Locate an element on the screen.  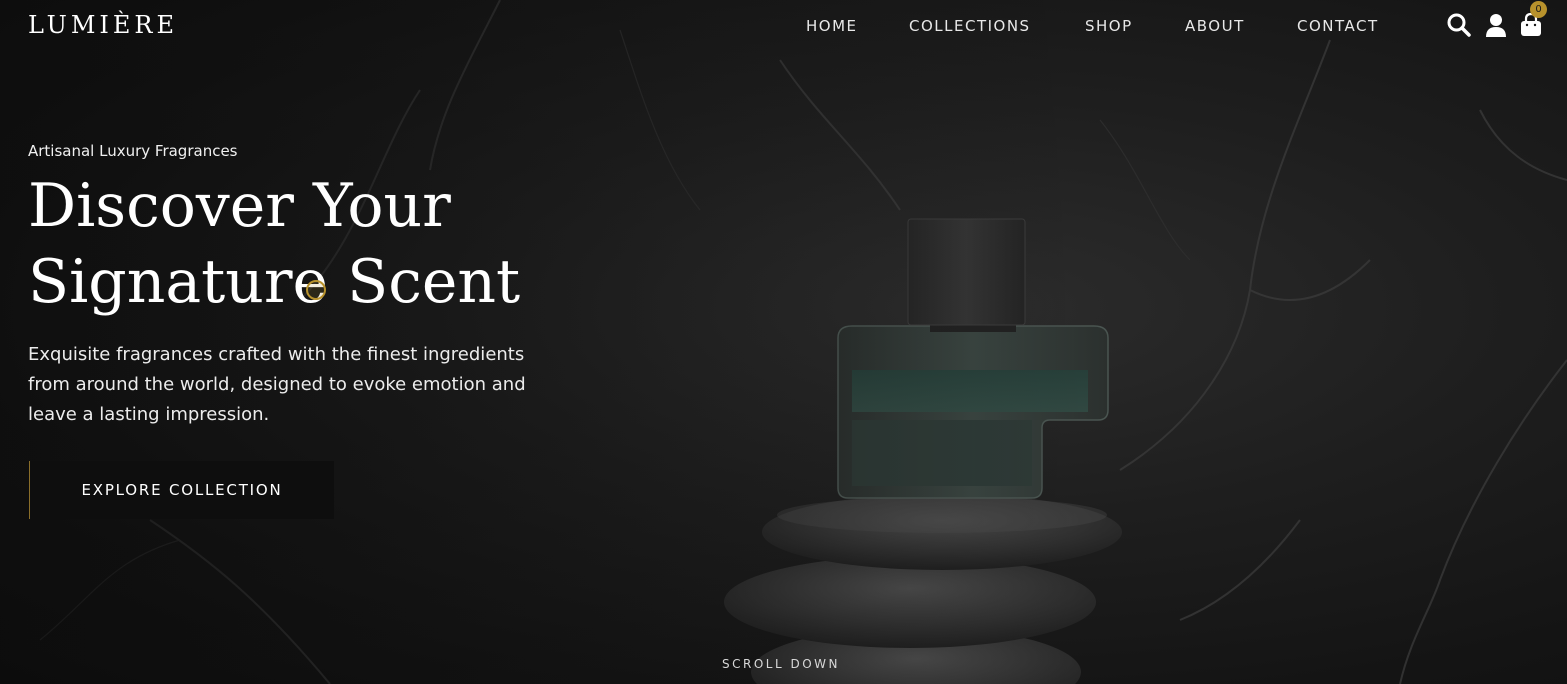
nav-shop: SHOP is located at coordinates (1109, 26).